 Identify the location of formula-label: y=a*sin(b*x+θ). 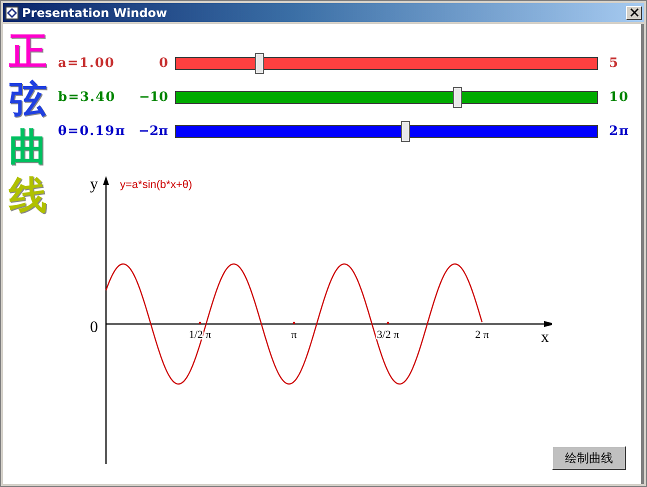
(156, 185).